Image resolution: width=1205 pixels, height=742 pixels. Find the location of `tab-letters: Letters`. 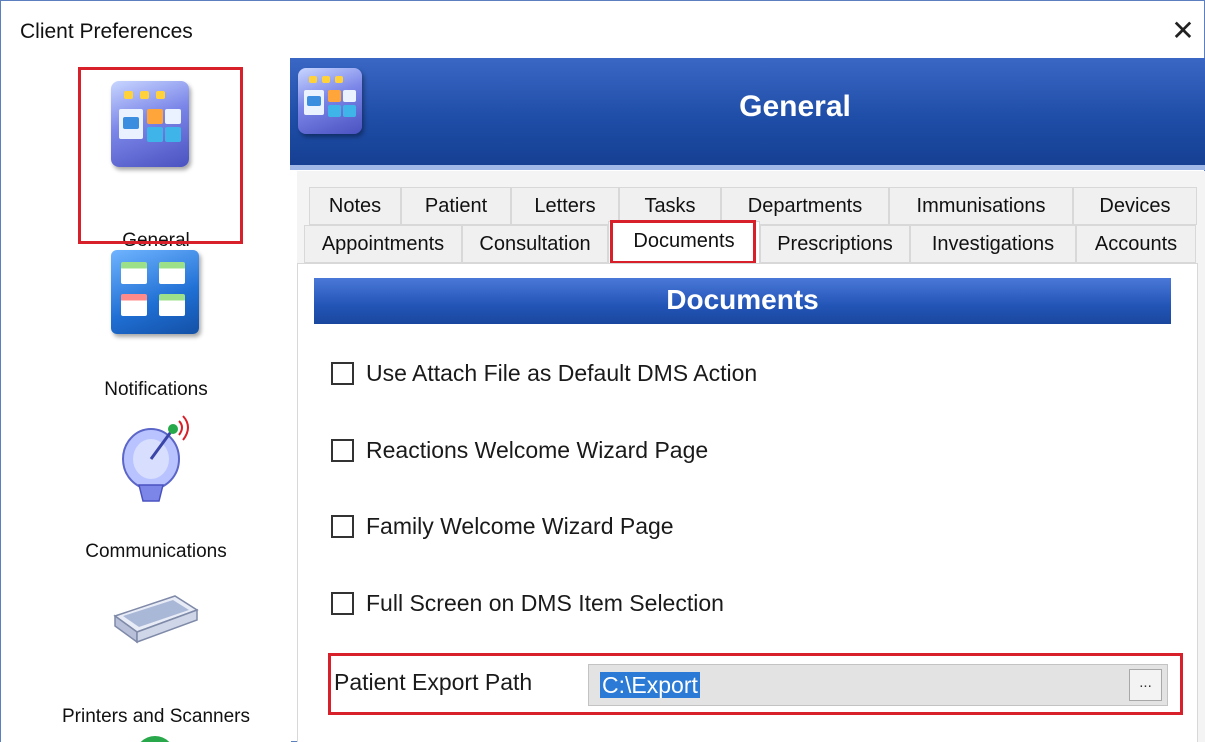

tab-letters: Letters is located at coordinates (565, 206).